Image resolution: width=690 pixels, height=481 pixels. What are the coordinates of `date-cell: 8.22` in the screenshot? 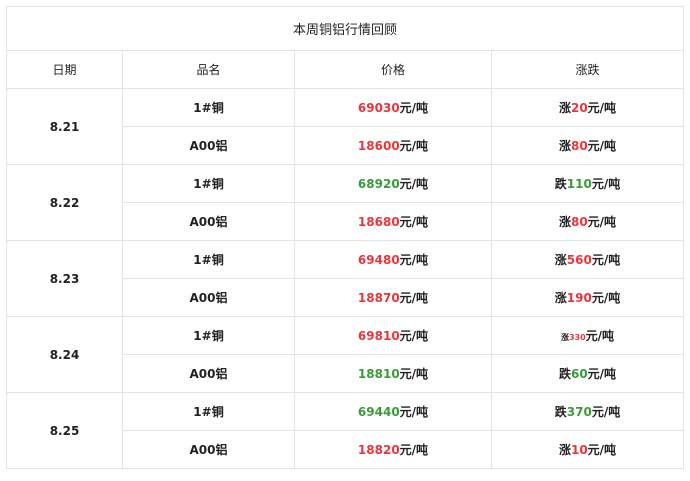 It's located at (64, 202).